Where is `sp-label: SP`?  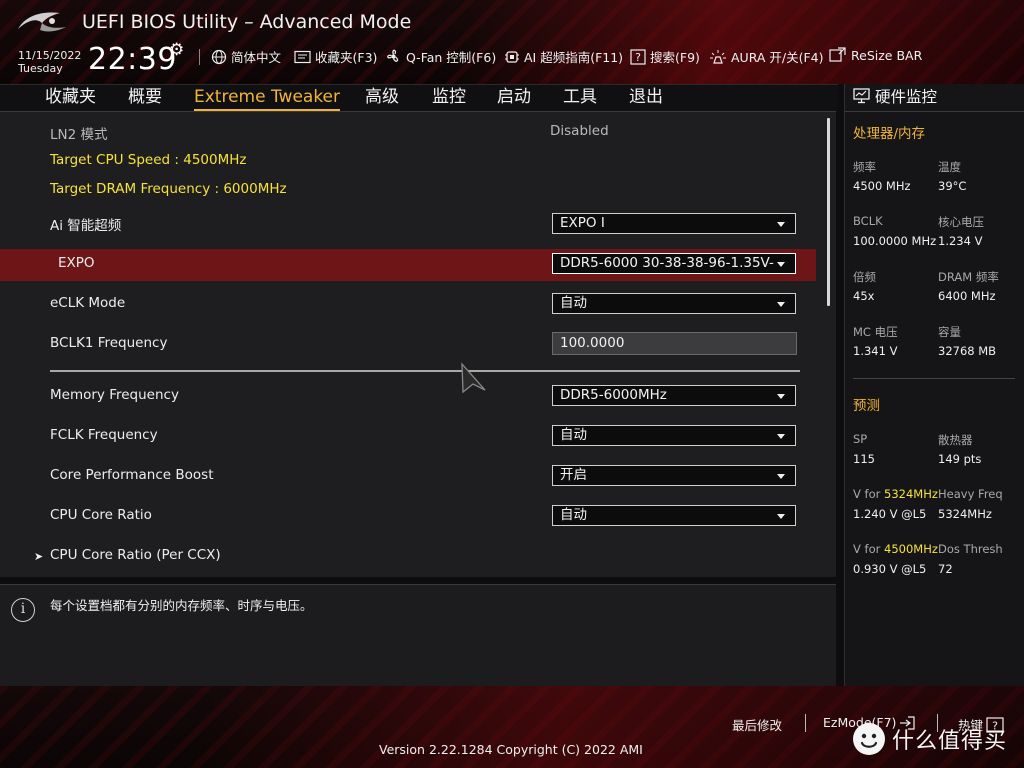
sp-label: SP is located at coordinates (860, 439).